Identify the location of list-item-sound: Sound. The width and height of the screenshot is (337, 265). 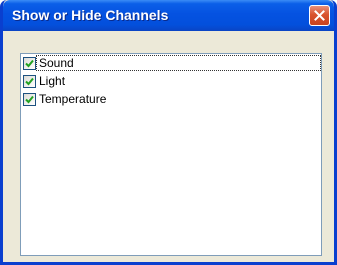
(171, 63).